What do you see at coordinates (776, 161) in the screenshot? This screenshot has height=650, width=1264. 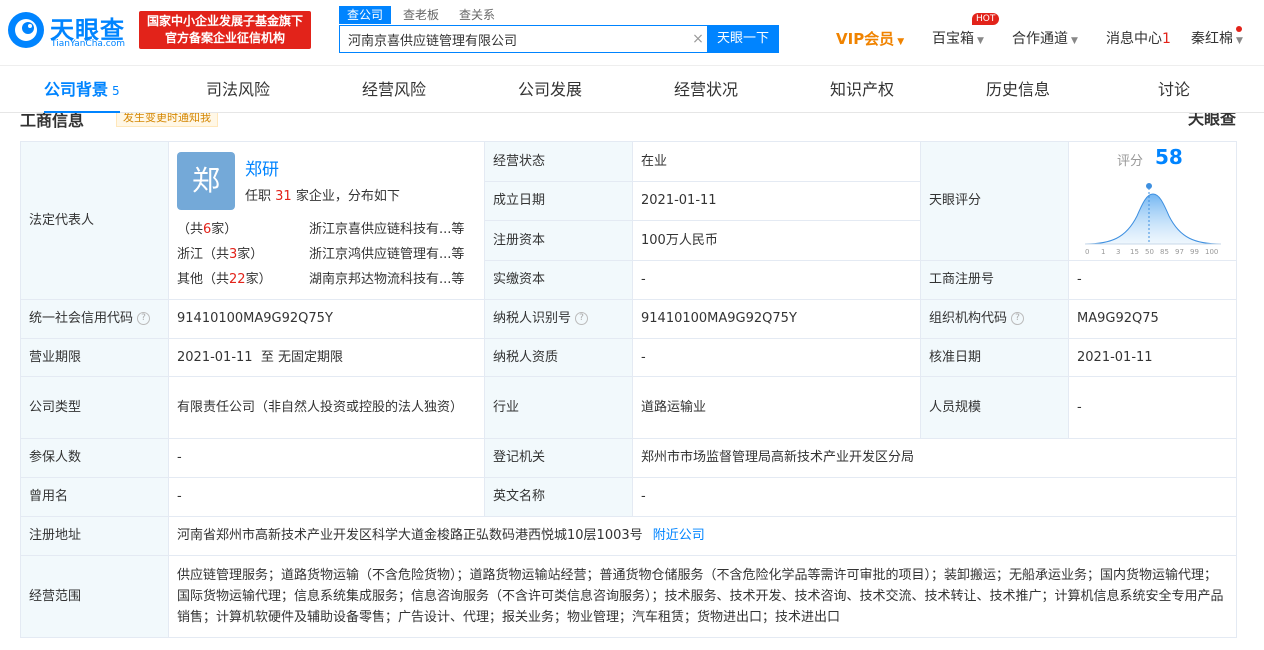 I see `status-value: 在业` at bounding box center [776, 161].